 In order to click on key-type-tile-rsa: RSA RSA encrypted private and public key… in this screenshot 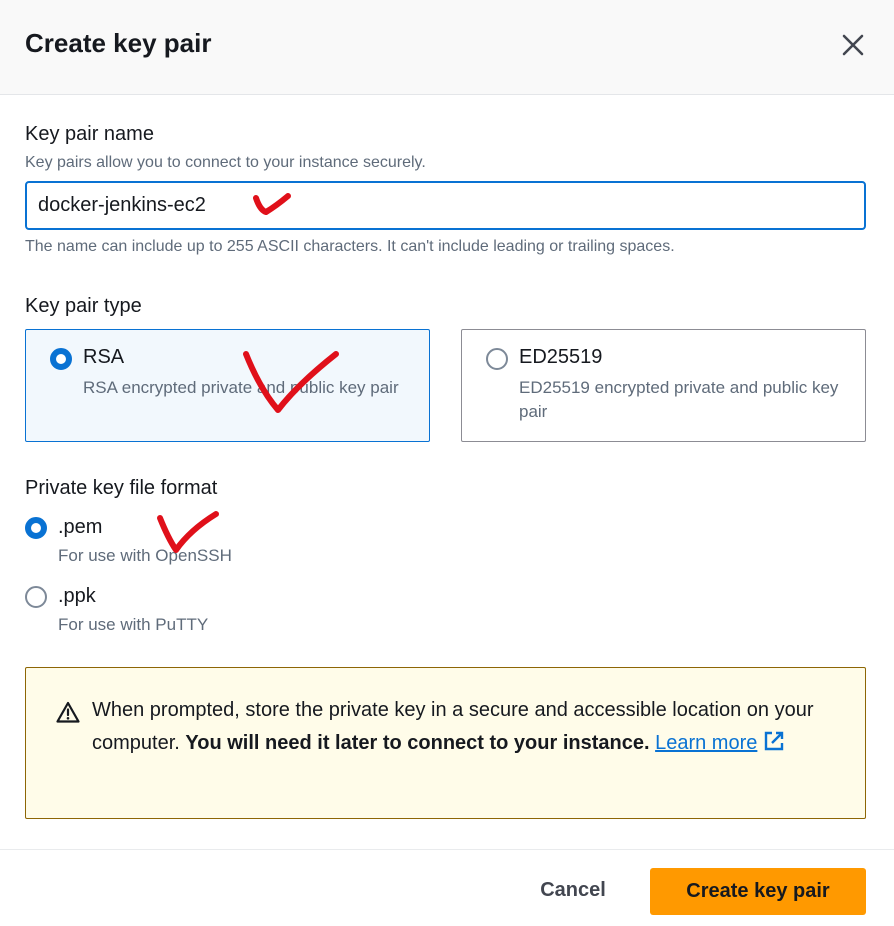, I will do `click(227, 385)`.